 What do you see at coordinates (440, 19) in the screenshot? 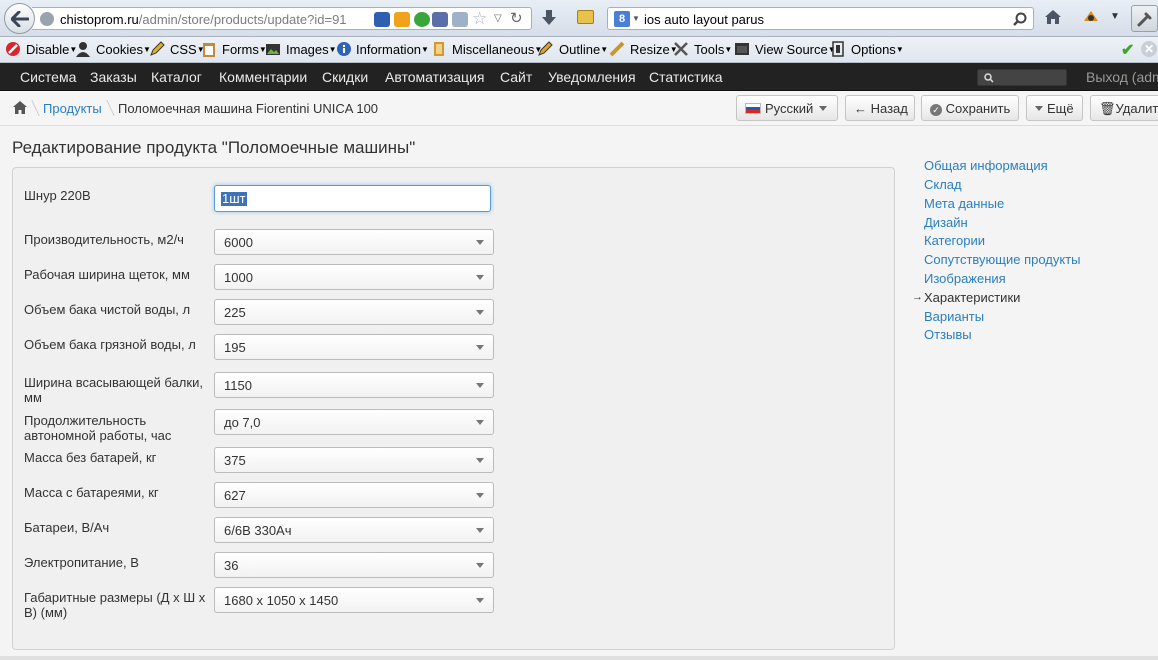
I see `php-icon` at bounding box center [440, 19].